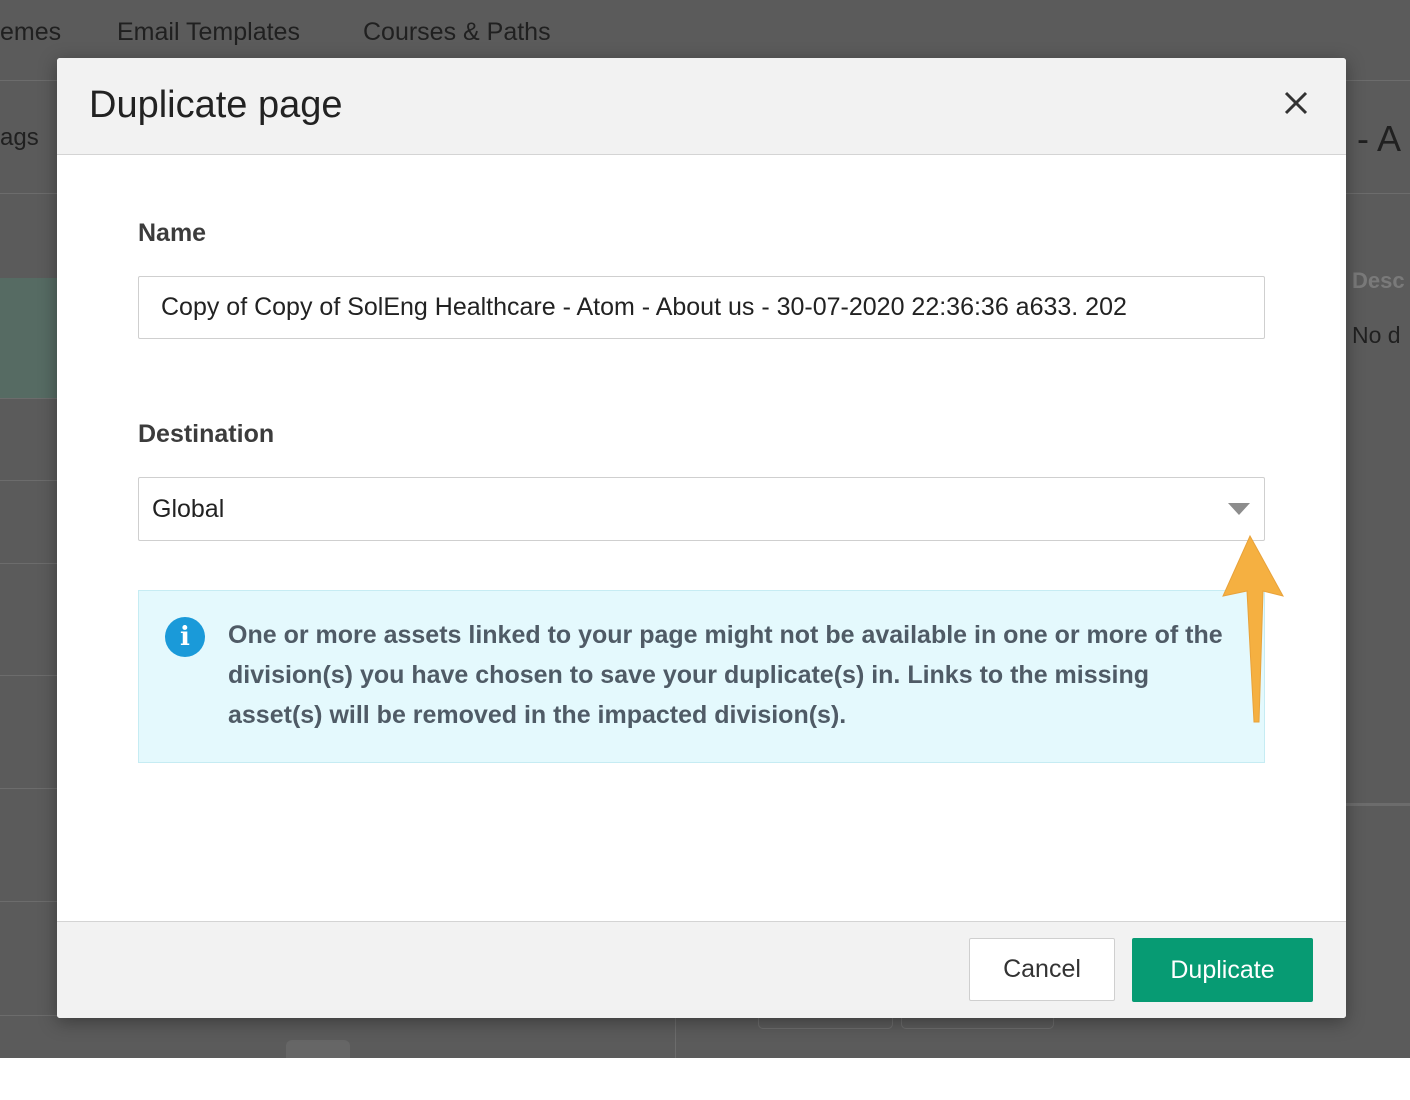  What do you see at coordinates (318, 1049) in the screenshot?
I see `background-badge` at bounding box center [318, 1049].